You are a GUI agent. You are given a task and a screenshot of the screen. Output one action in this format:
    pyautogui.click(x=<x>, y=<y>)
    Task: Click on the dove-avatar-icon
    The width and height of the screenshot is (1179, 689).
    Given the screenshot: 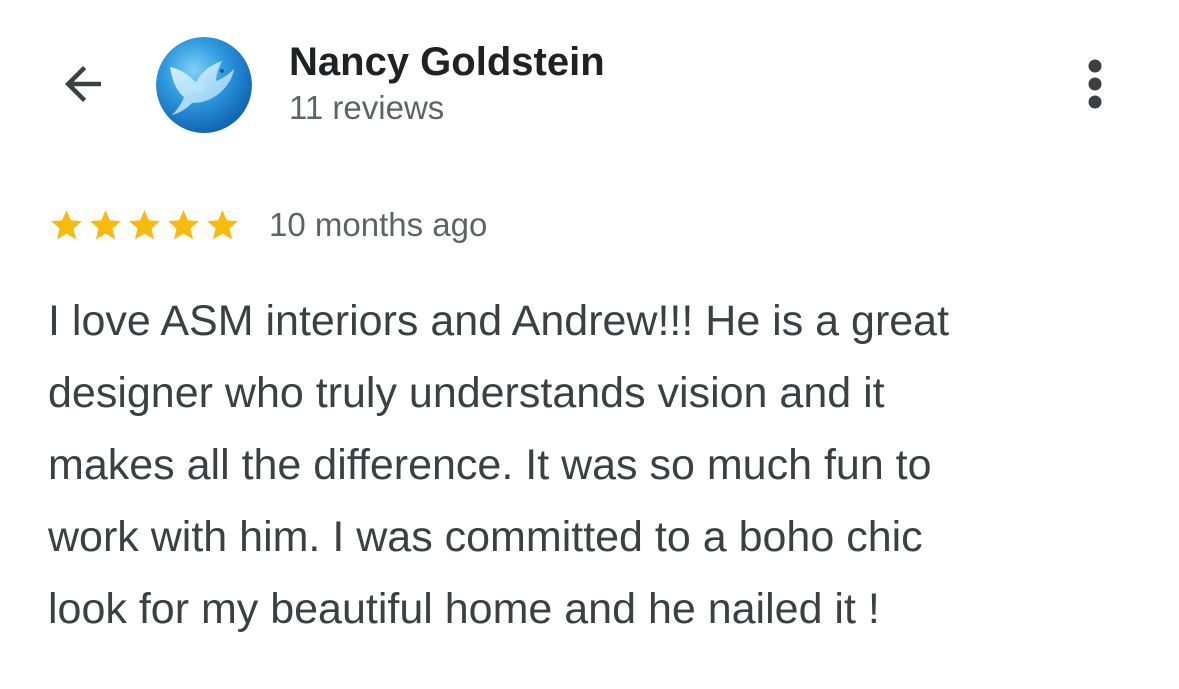 What is the action you would take?
    pyautogui.click(x=204, y=85)
    